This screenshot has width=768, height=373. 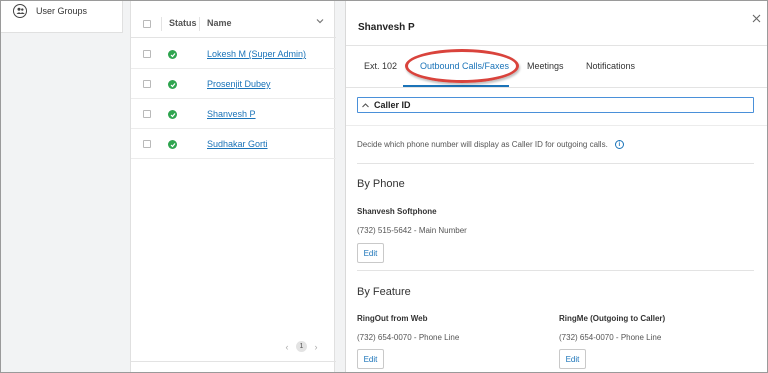 I want to click on caller-id-section-toggle: Caller ID, so click(x=555, y=105).